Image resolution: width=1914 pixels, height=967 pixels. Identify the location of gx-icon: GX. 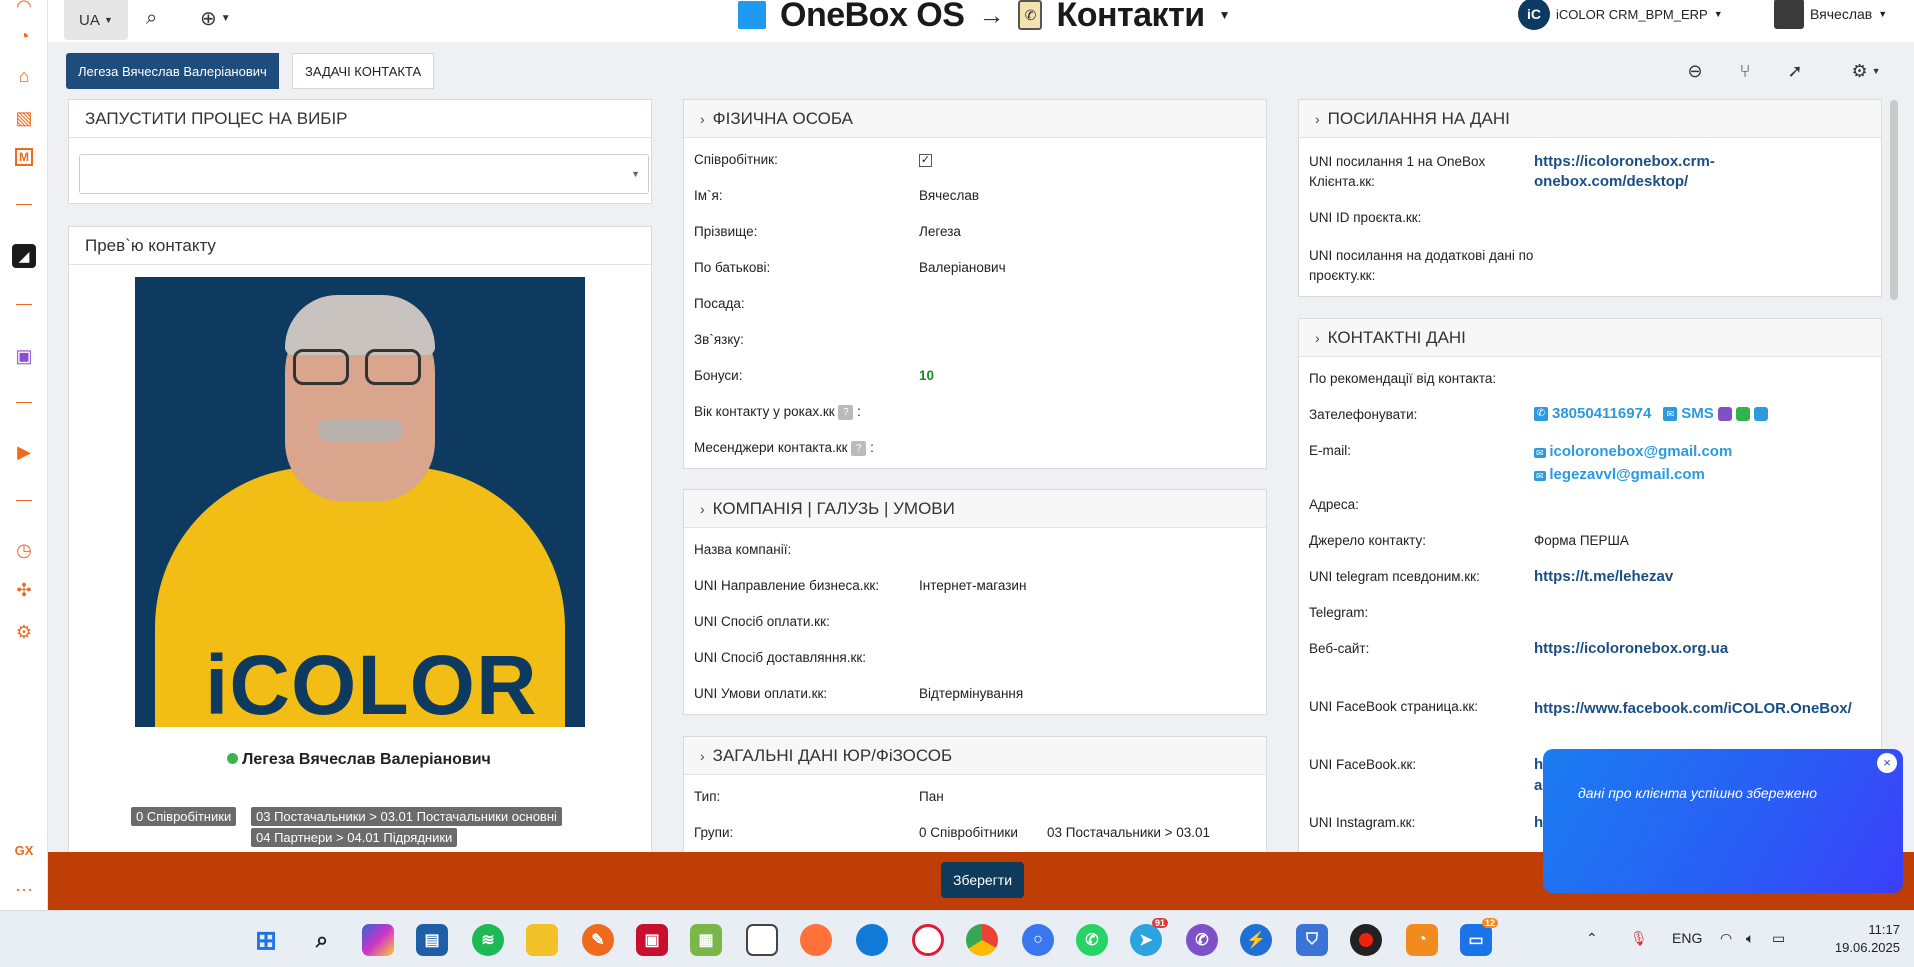
(24, 850).